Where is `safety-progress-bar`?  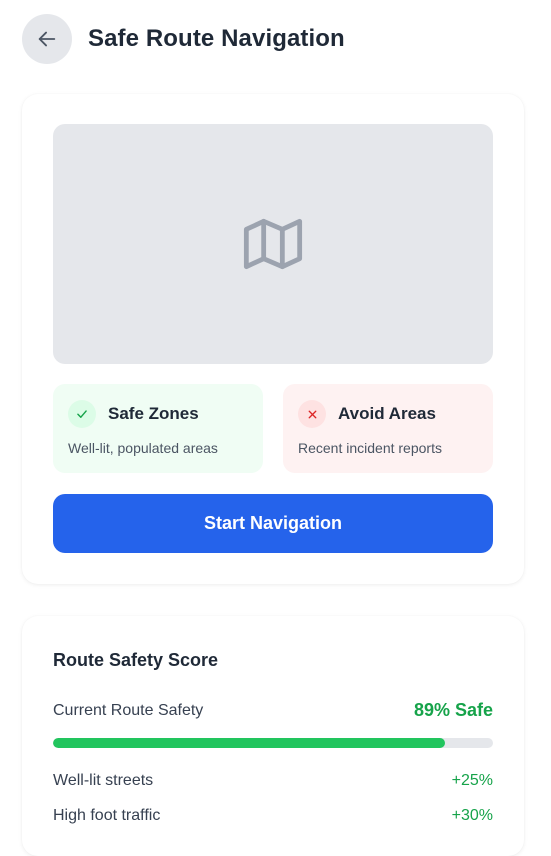 safety-progress-bar is located at coordinates (273, 743).